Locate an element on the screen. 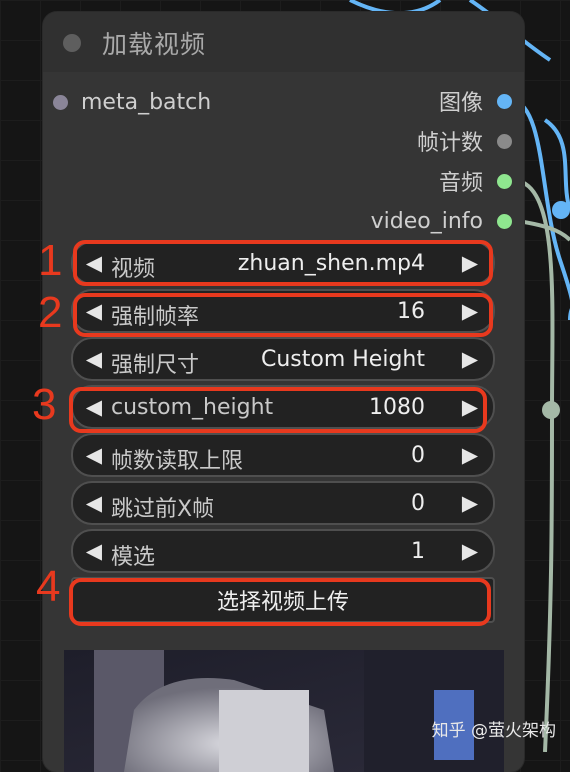 The image size is (570, 772). widget-label: custom_height is located at coordinates (192, 407).